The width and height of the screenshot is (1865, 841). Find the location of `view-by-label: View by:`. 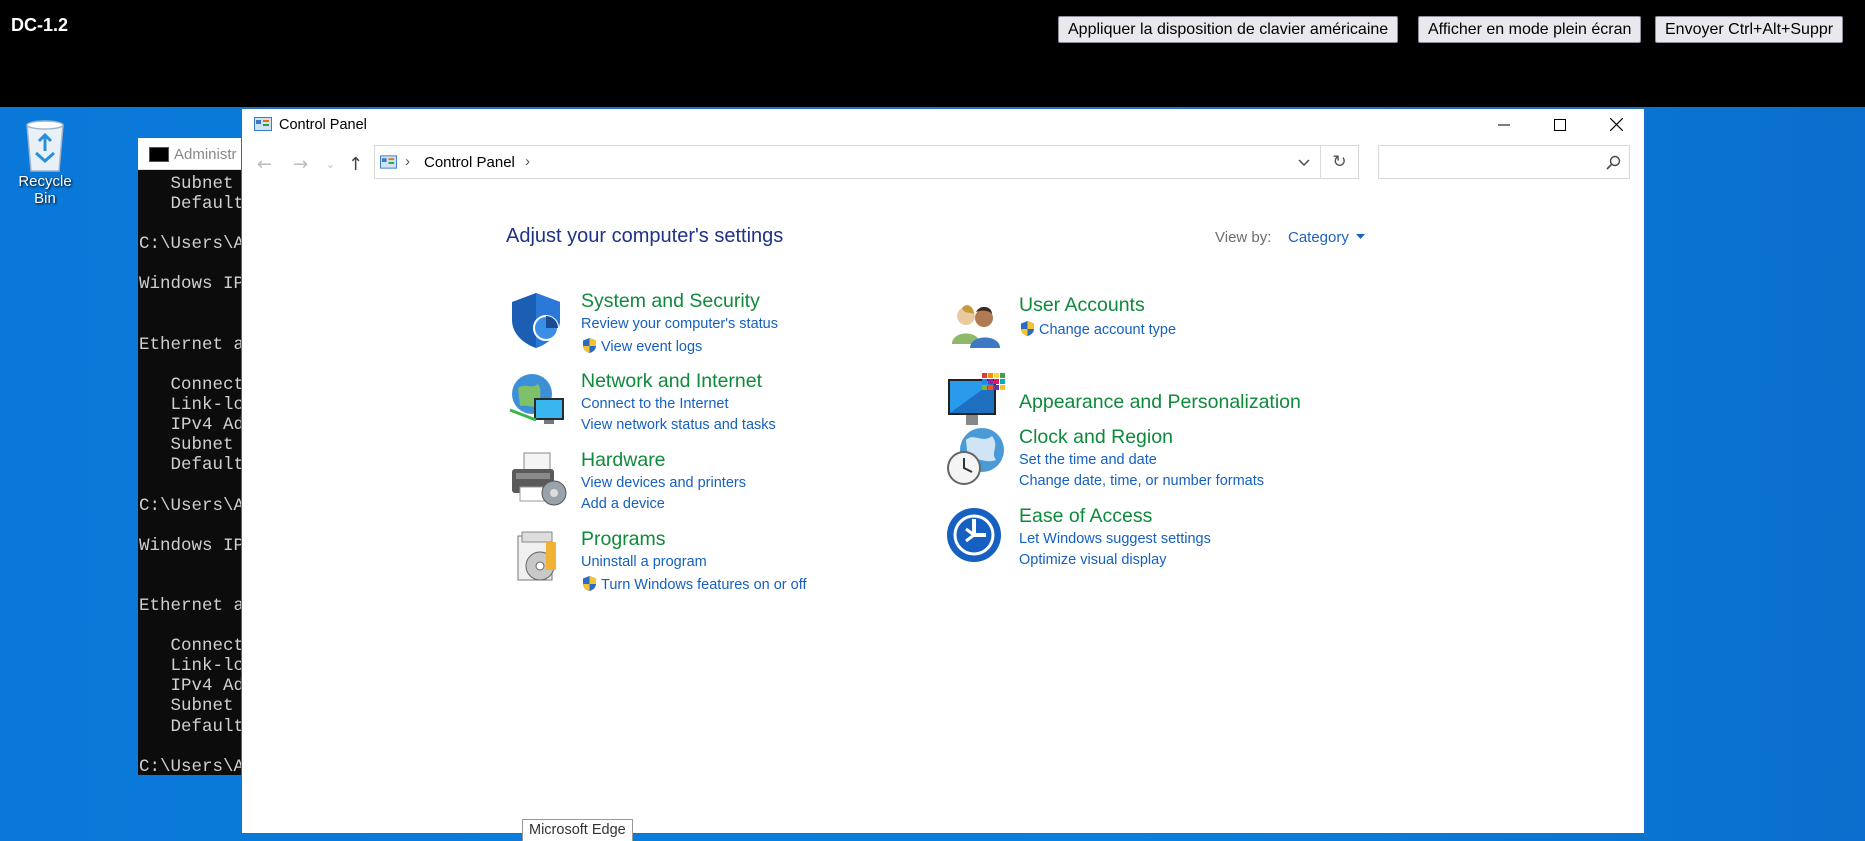

view-by-label: View by: is located at coordinates (1243, 237).